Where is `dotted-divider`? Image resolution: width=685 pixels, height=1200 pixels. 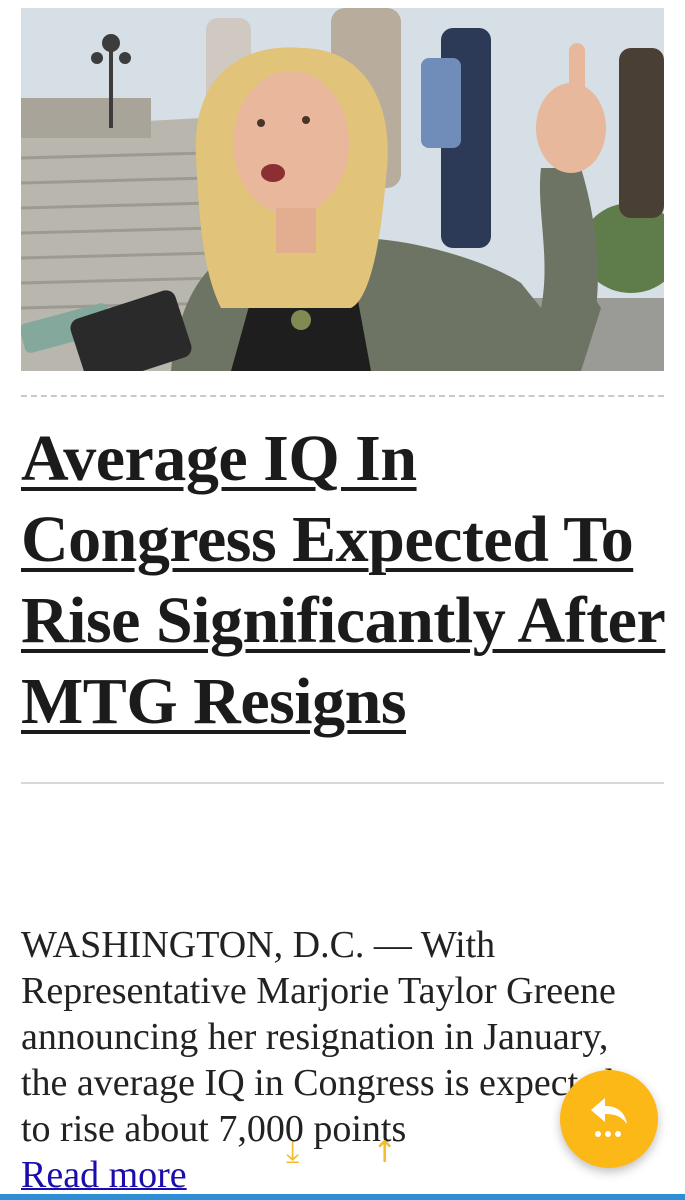
dotted-divider is located at coordinates (342, 396).